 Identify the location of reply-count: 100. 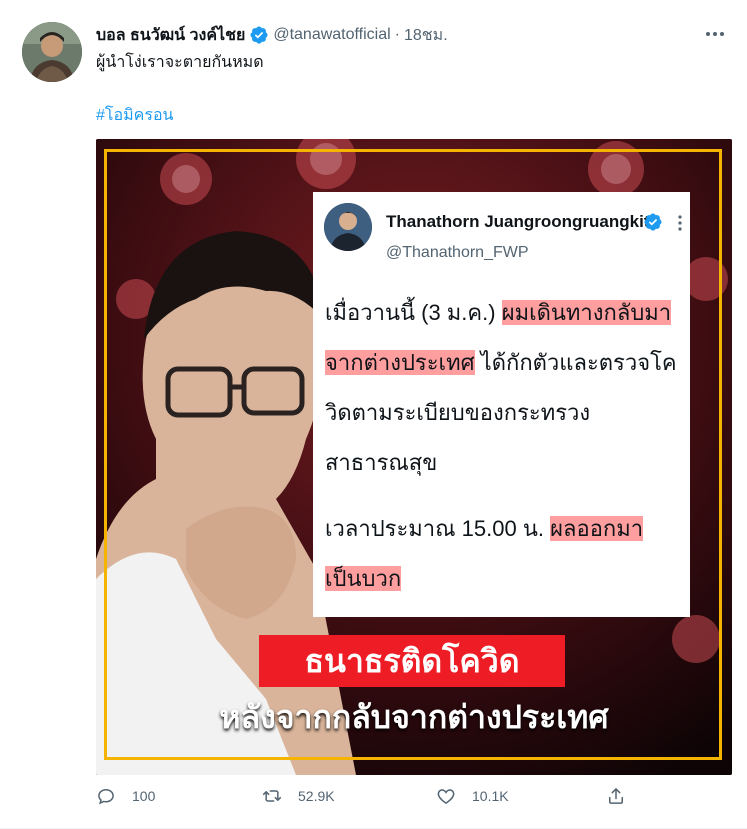
(144, 796).